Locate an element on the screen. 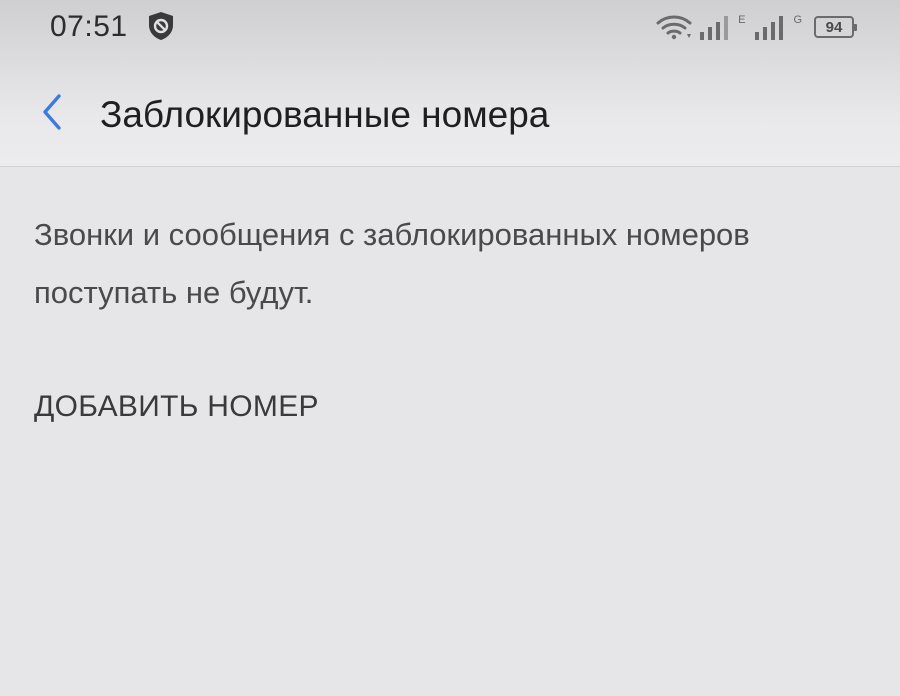  status-indicators: E G 94 is located at coordinates (755, 27).